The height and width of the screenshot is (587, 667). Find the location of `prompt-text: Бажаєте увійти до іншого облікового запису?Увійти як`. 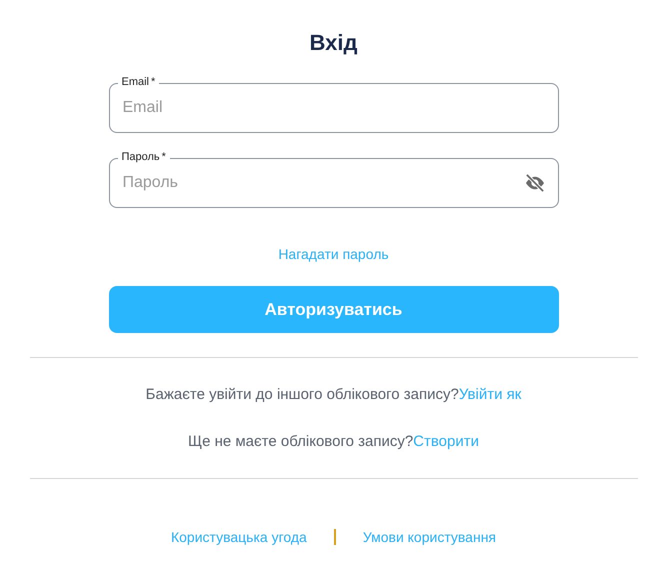

prompt-text: Бажаєте увійти до іншого облікового запису?Увійти як is located at coordinates (334, 394).